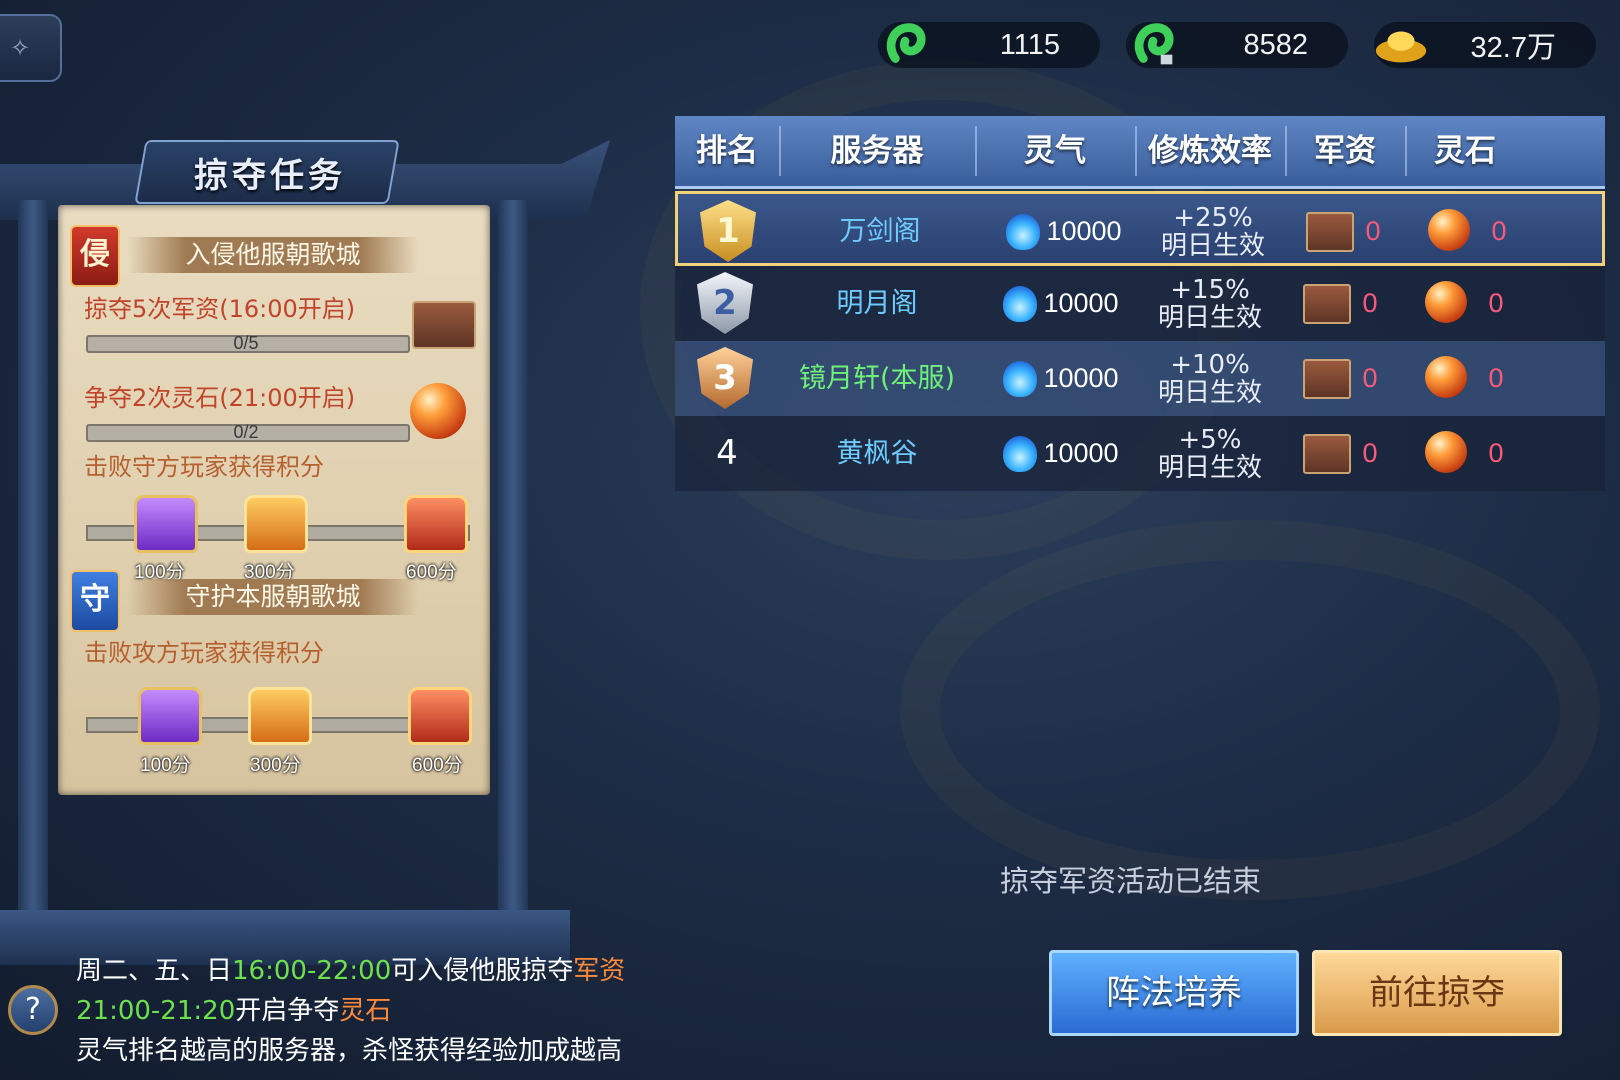 This screenshot has height=1080, width=1620. Describe the element at coordinates (204, 653) in the screenshot. I see `defend-score-label: 击败攻方玩家获得积分` at that location.